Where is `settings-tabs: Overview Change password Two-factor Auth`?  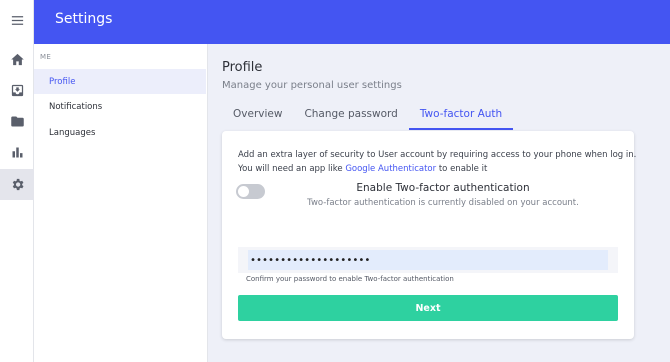
settings-tabs: Overview Change password Two-factor Auth is located at coordinates (368, 117).